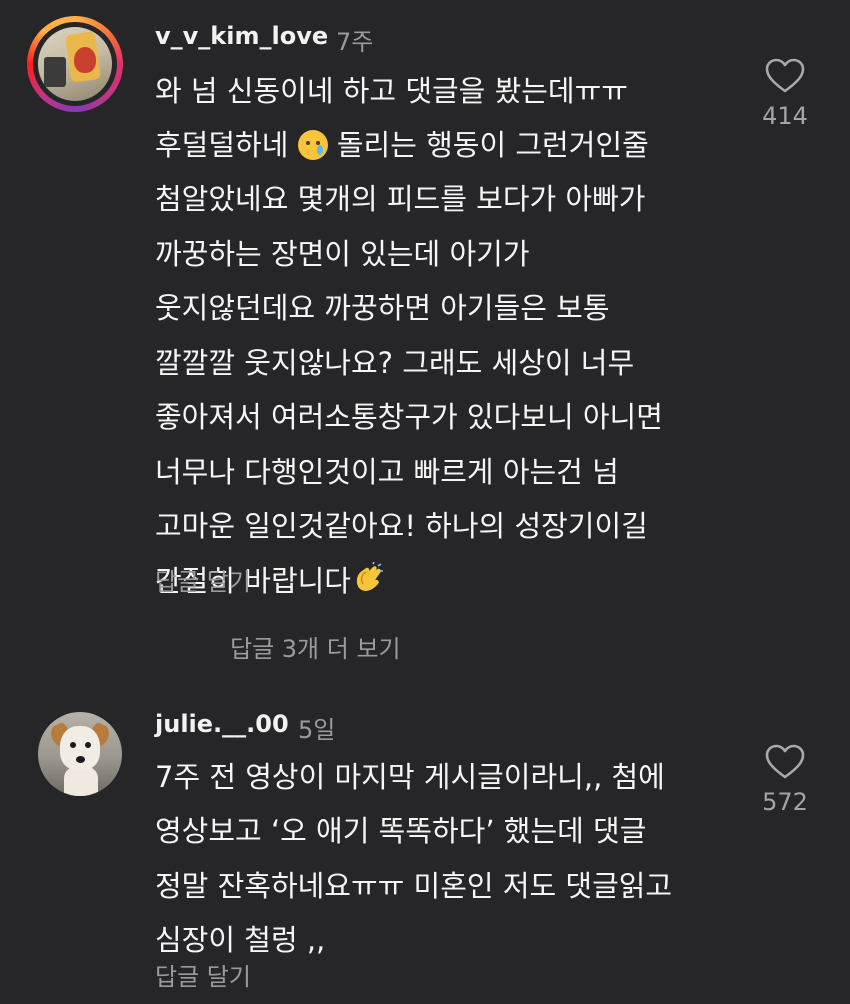 This screenshot has width=850, height=1004. What do you see at coordinates (367, 575) in the screenshot?
I see `clapping-hands-icon` at bounding box center [367, 575].